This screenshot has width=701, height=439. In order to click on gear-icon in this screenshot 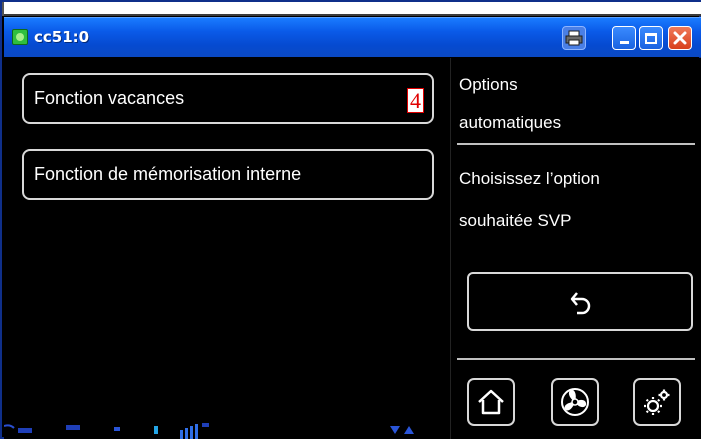, I will do `click(657, 402)`.